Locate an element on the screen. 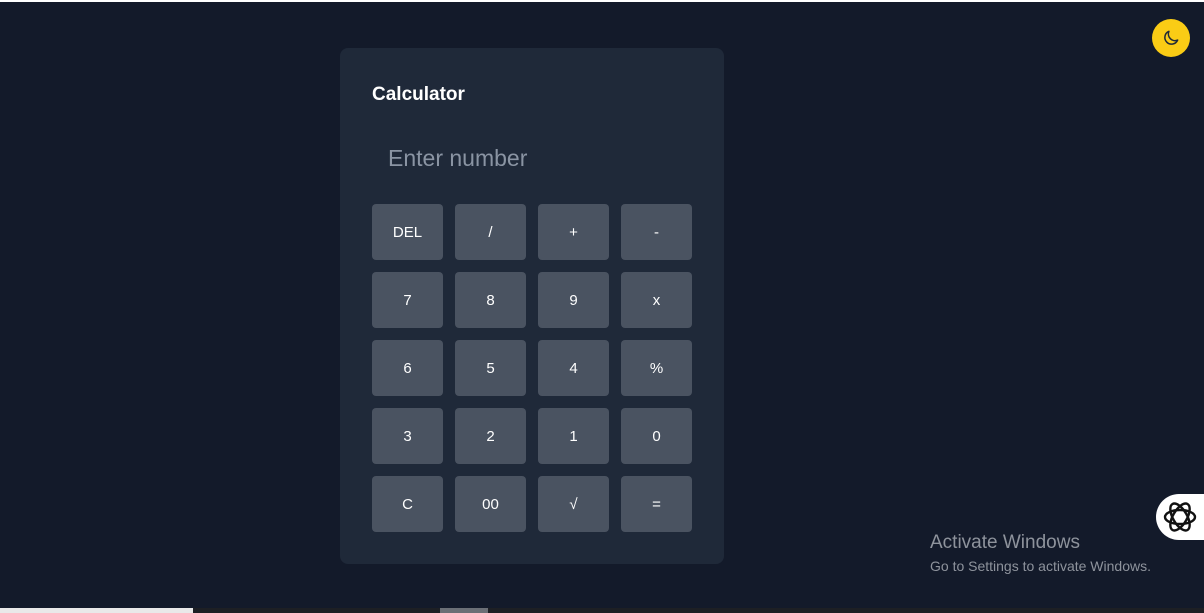  double-zero-key: 00 is located at coordinates (490, 504).